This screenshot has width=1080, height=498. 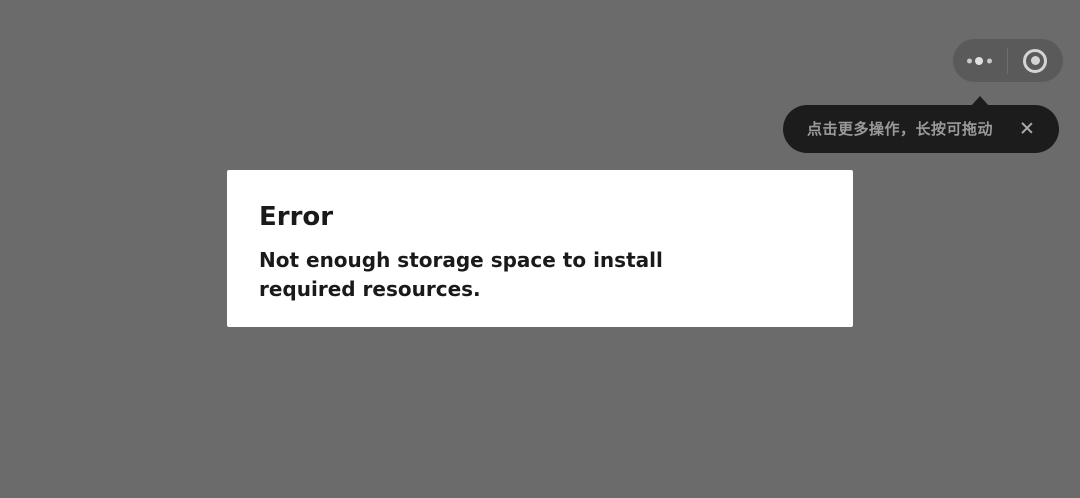 I want to click on tooltip-text: 点击更多操作，长按可拖动, so click(x=900, y=129).